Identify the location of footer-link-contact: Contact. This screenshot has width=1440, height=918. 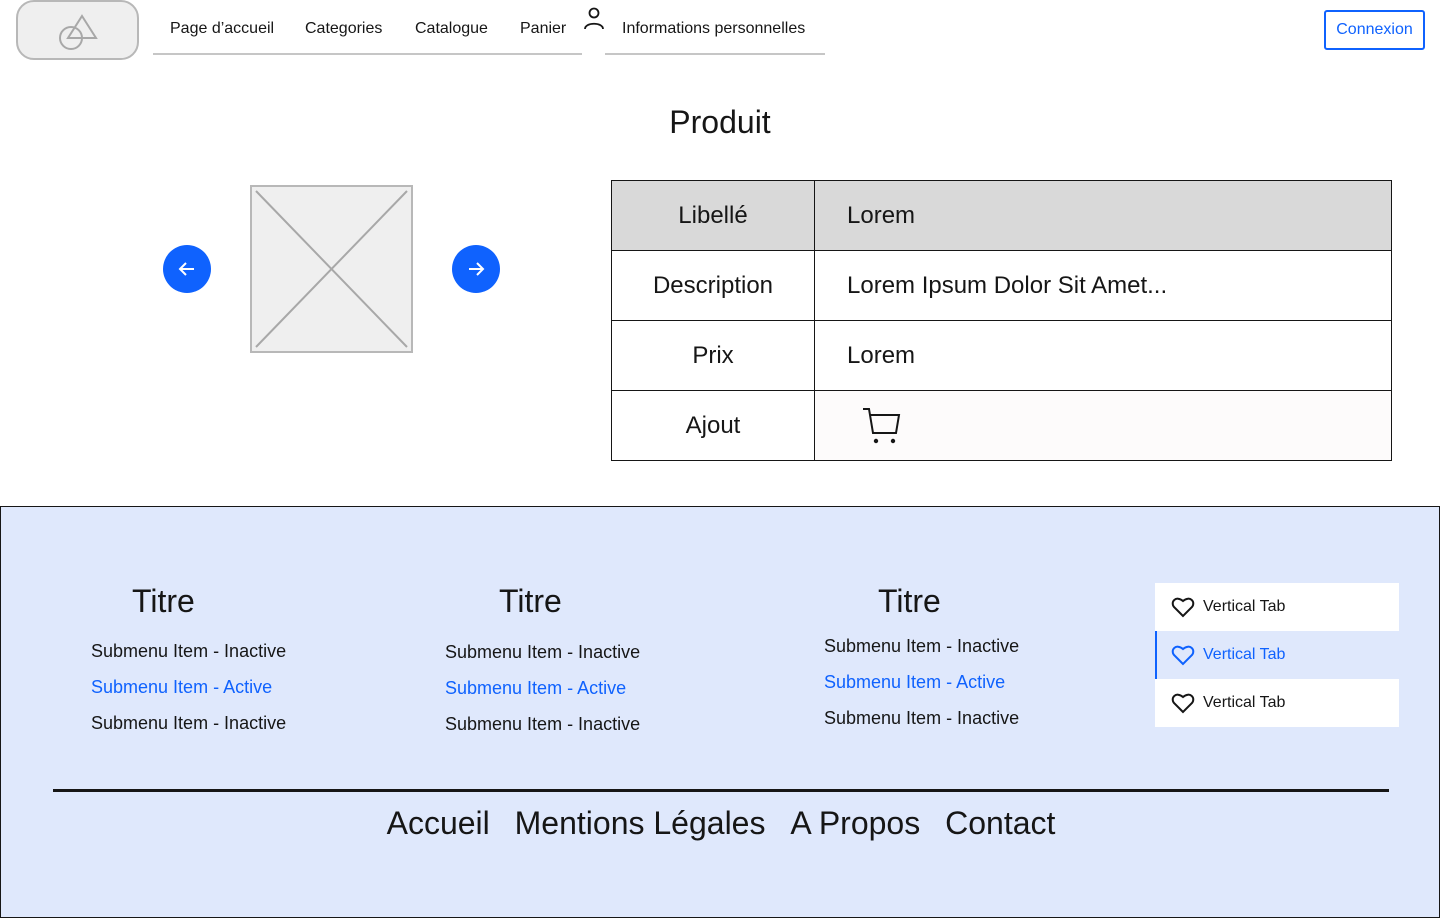
(1000, 823).